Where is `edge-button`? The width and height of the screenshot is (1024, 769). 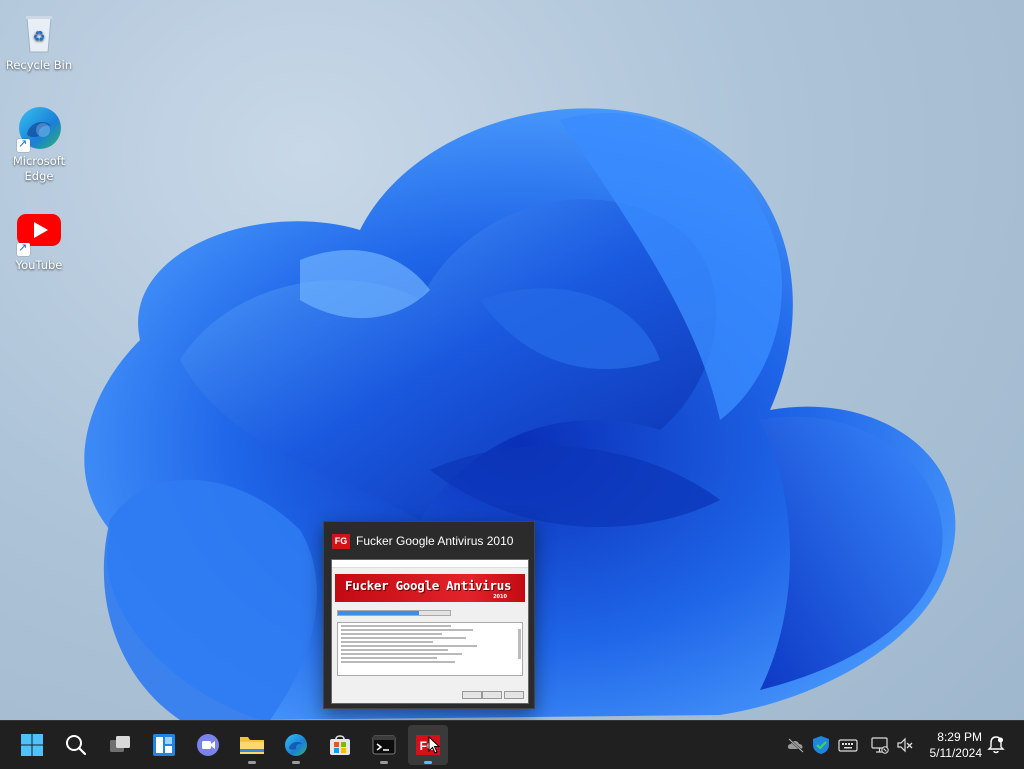 edge-button is located at coordinates (296, 745).